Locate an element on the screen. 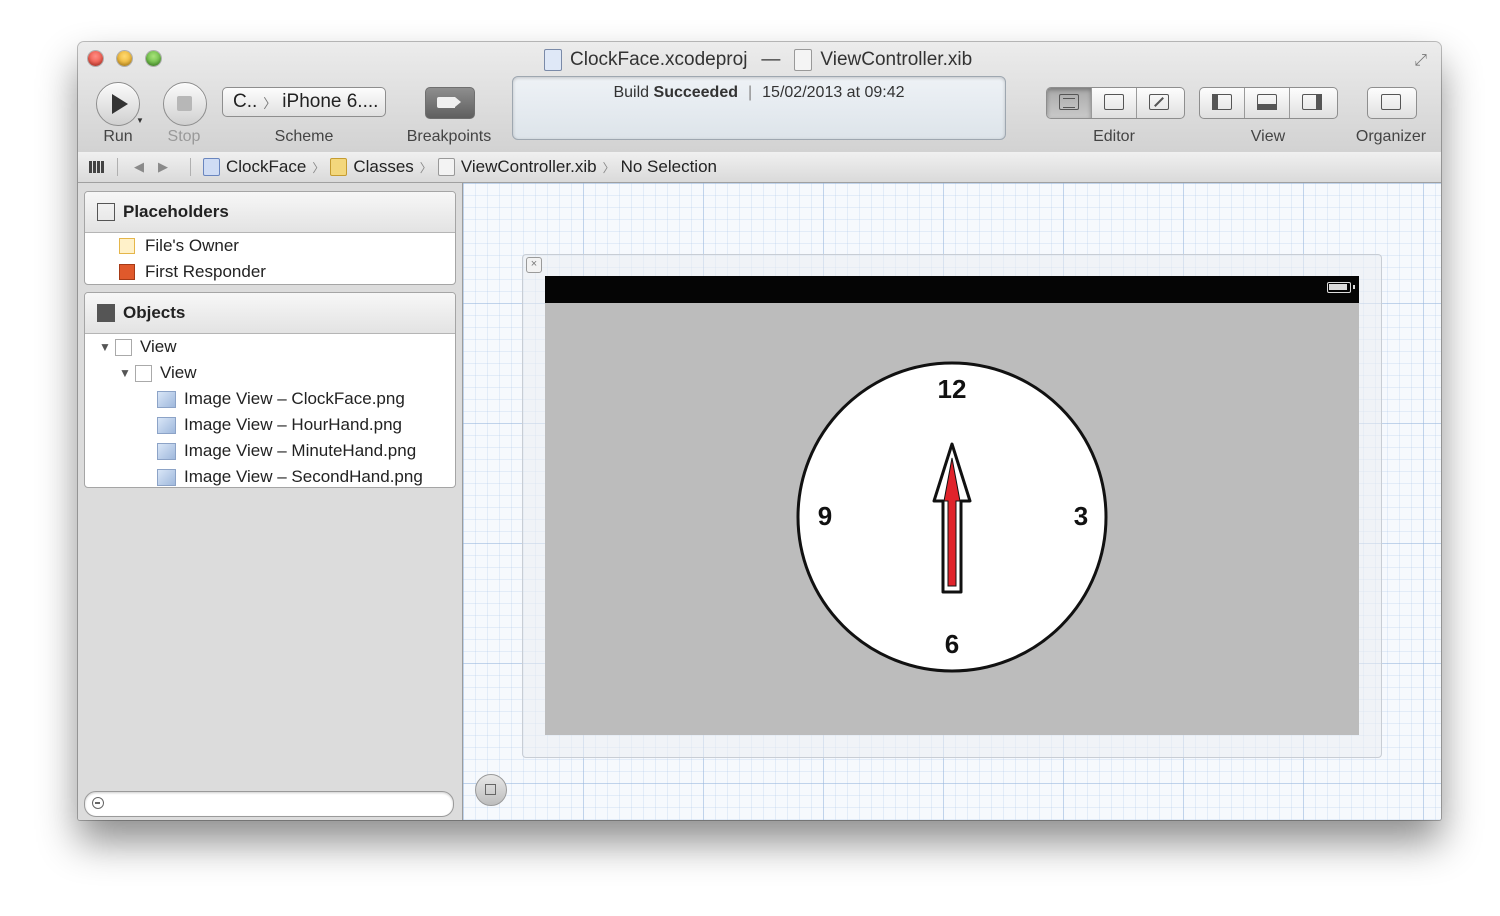 The image size is (1500, 916). stop-button is located at coordinates (185, 104).